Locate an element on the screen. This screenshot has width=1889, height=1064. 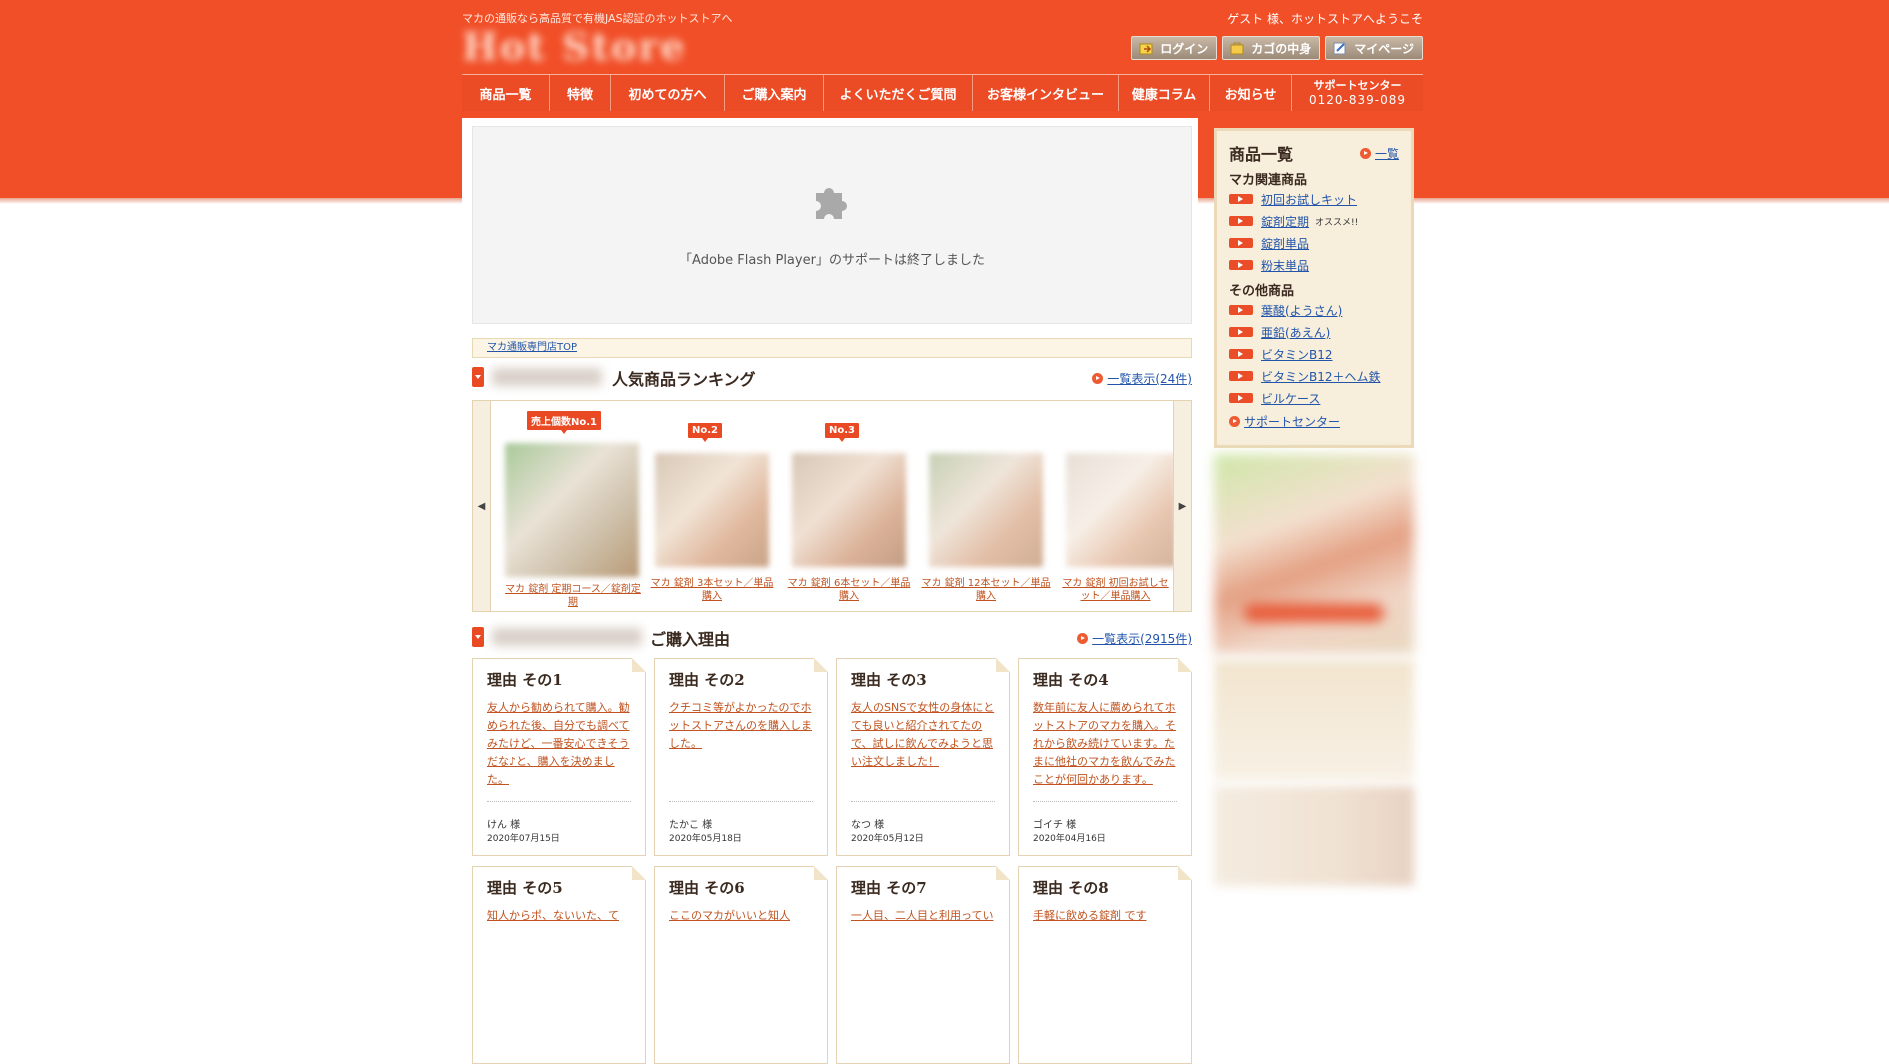
review-date: 2020年04月16日 is located at coordinates (1069, 839).